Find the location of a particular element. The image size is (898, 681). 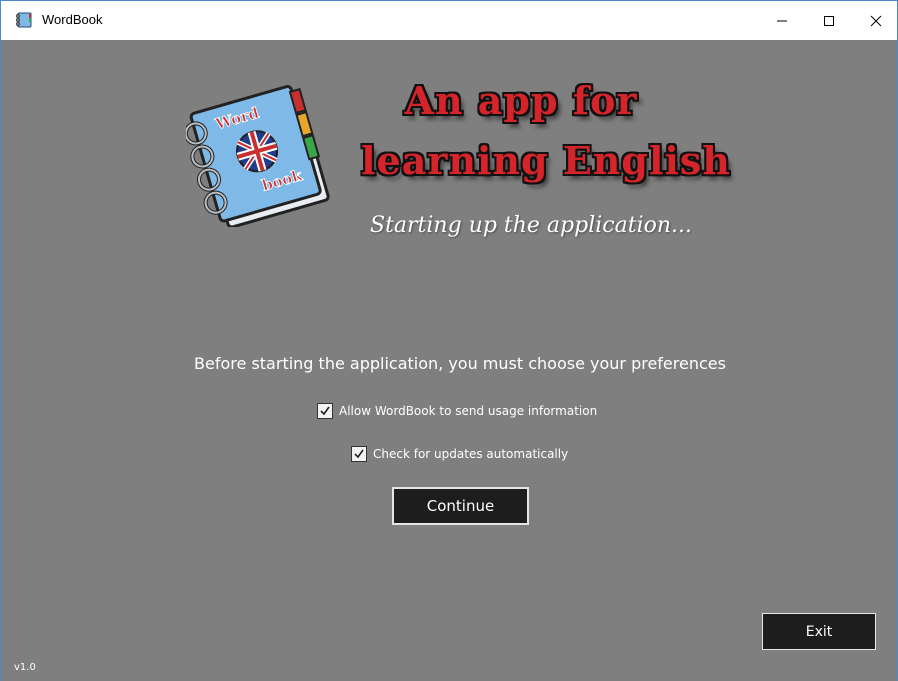

maximize-icon is located at coordinates (829, 20).